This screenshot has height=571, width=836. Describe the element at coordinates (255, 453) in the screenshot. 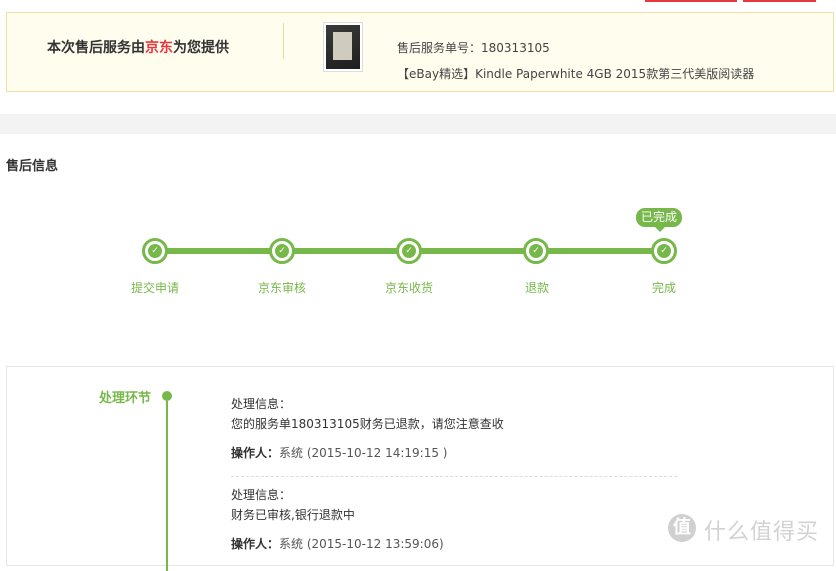

I see `record-1-op-label: 操作人：` at that location.